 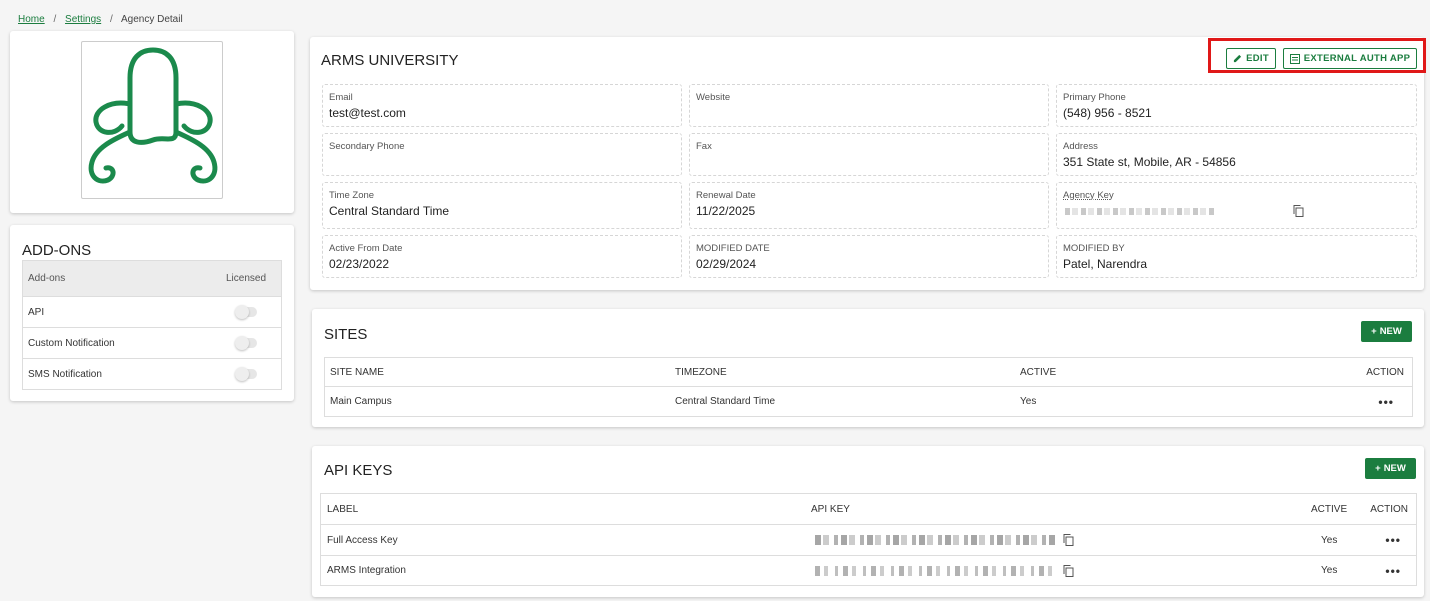 I want to click on breadcrumb-home-link: Home, so click(x=31, y=19).